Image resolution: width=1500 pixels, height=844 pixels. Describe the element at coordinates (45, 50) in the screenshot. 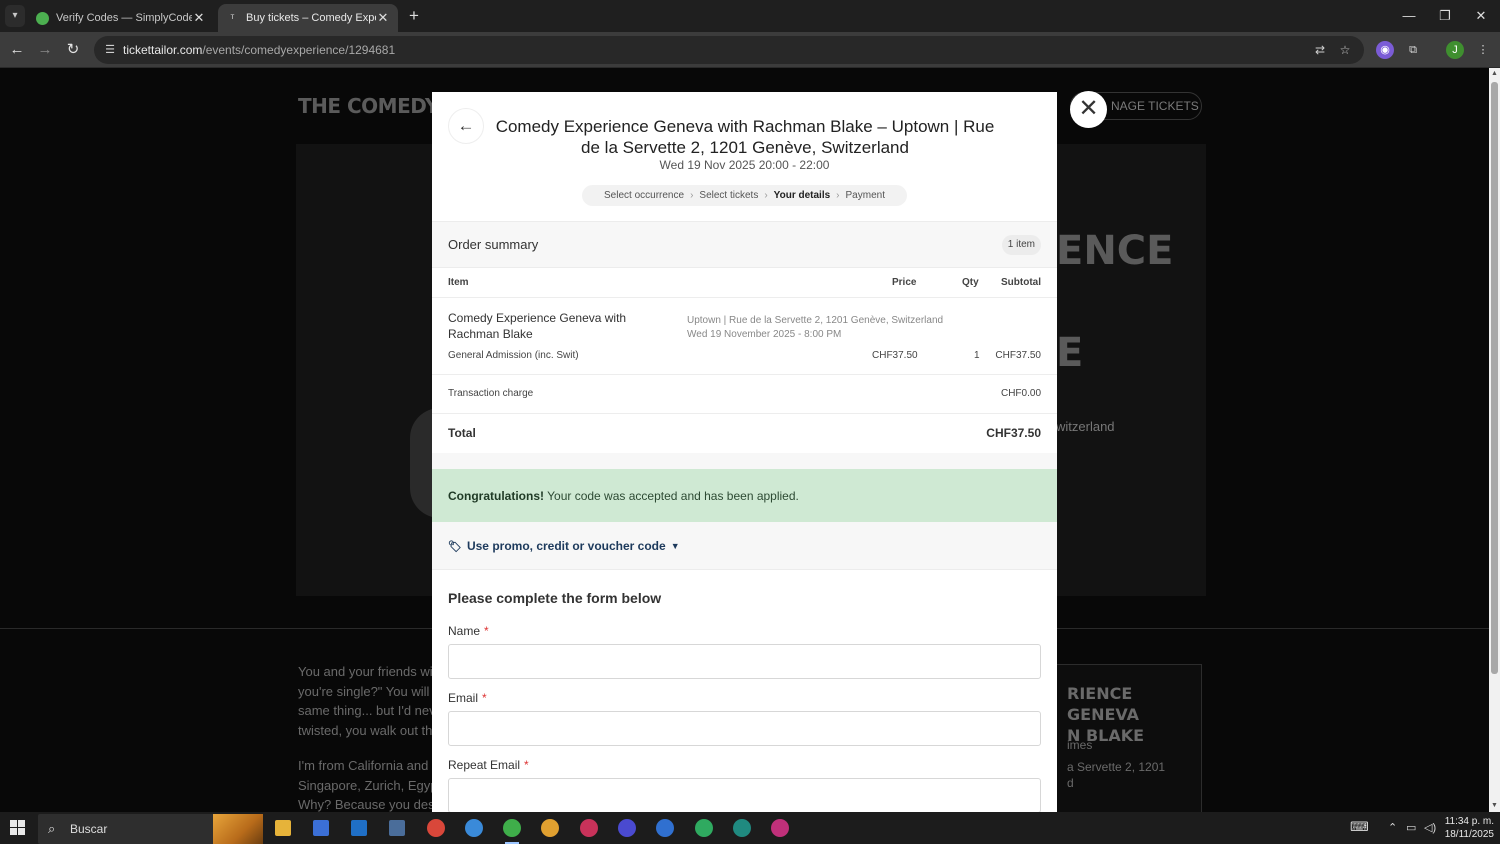

I see `forward-icon: →` at that location.